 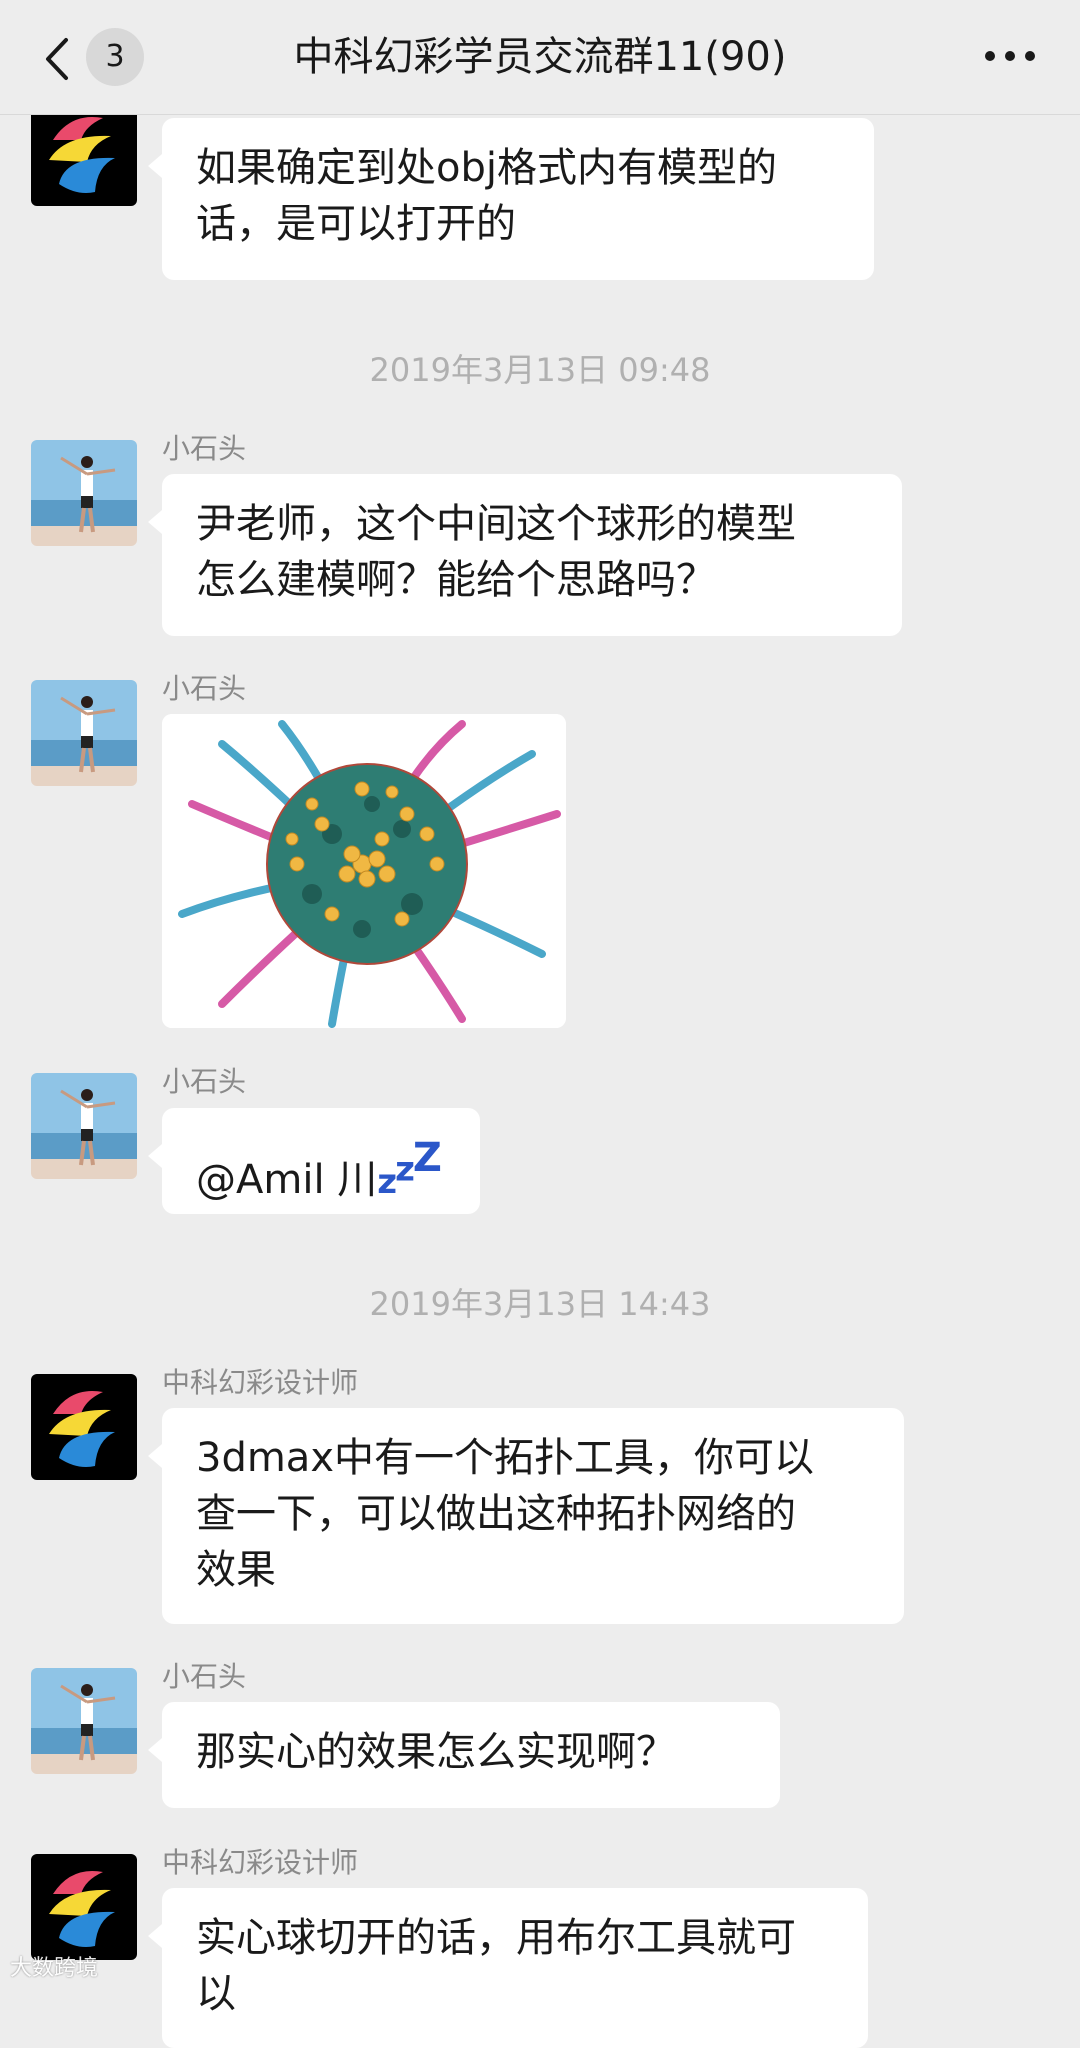 I want to click on back-button, so click(x=58, y=59).